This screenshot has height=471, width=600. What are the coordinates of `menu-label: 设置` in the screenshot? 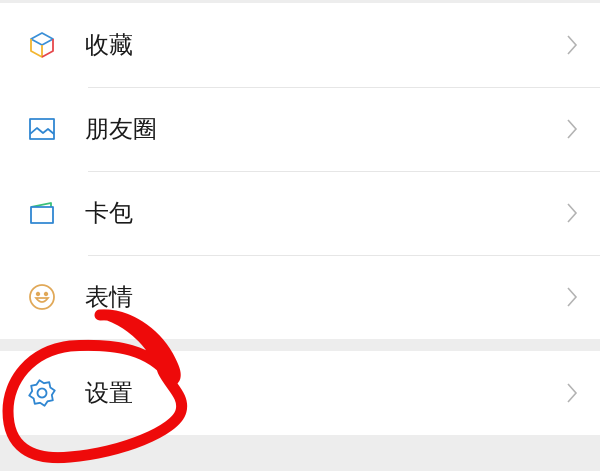 It's located at (109, 393).